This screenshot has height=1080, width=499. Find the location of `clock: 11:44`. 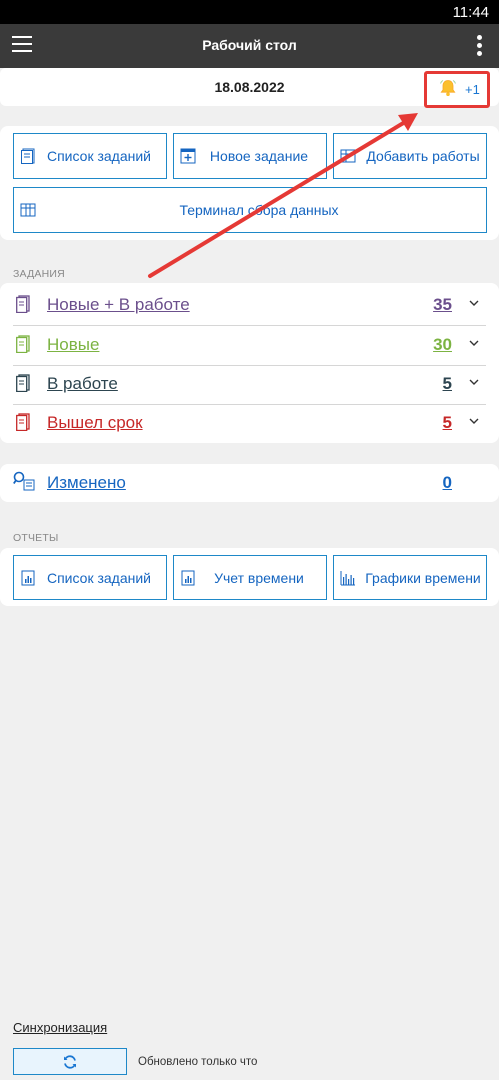

clock: 11:44 is located at coordinates (470, 12).